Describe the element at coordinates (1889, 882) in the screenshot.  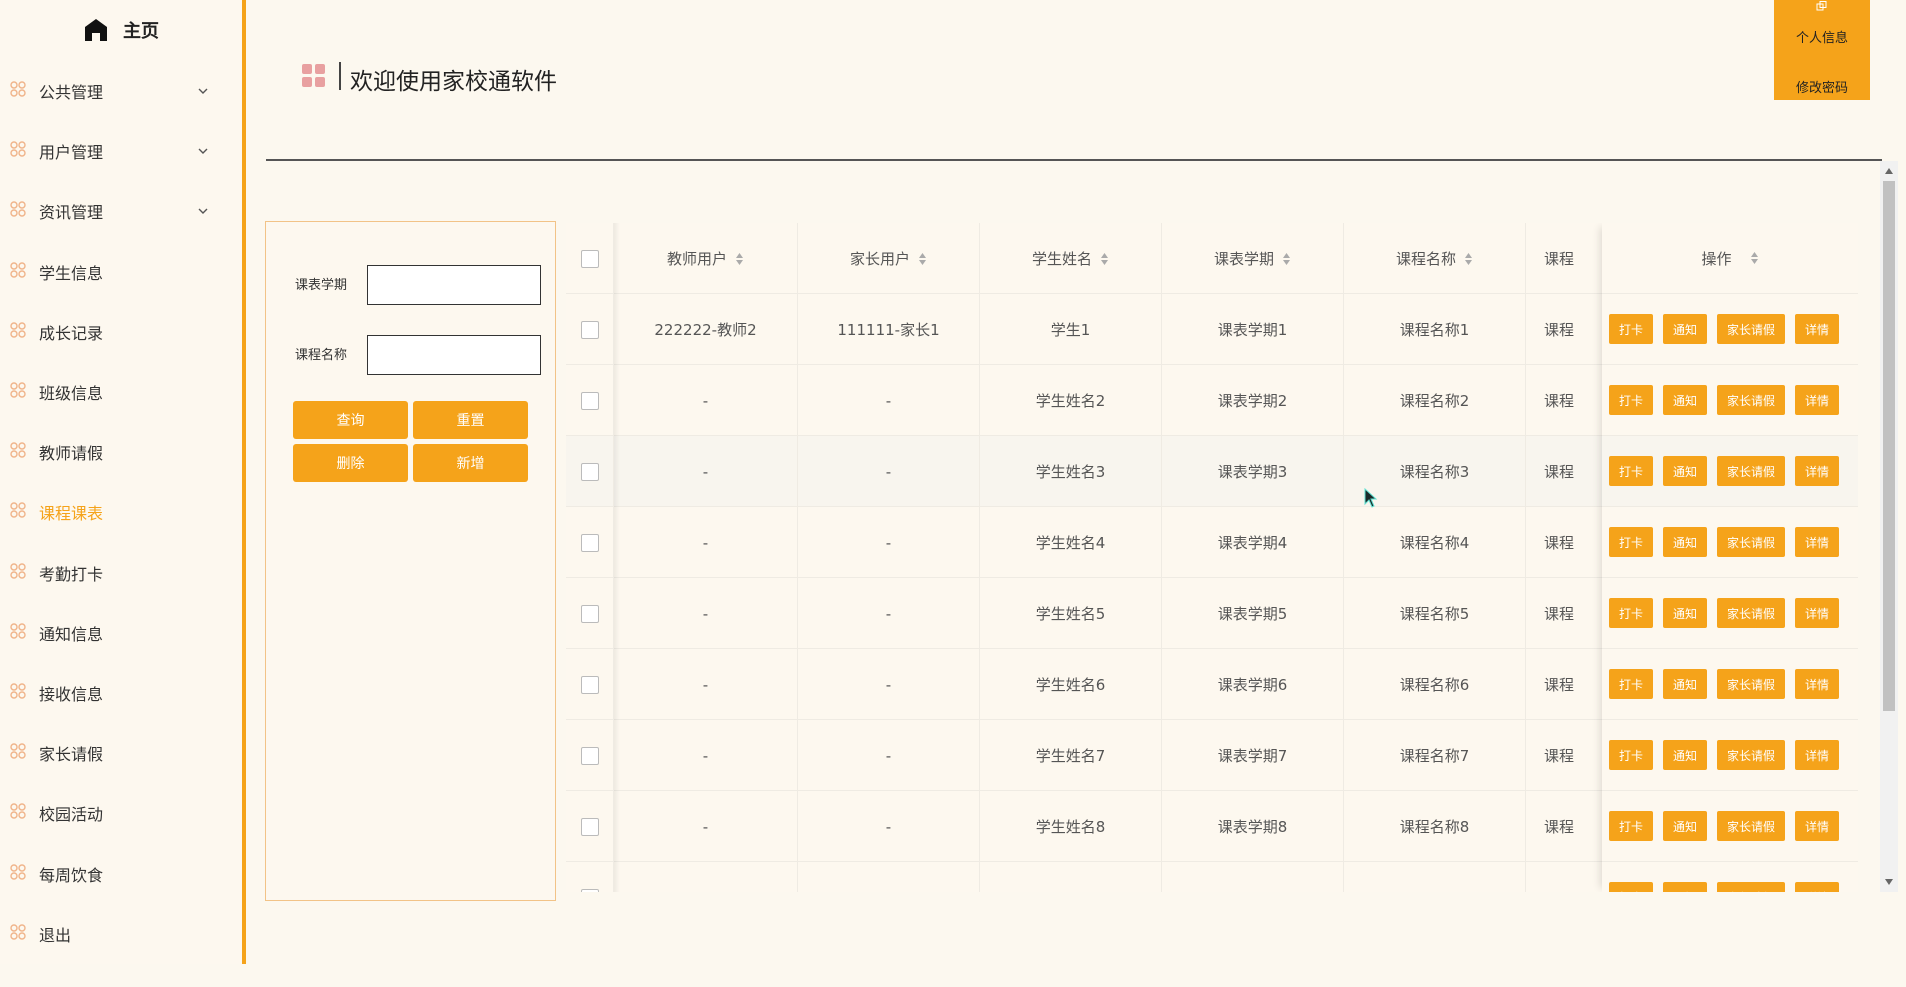
I see `scroll-down-arrow-icon` at that location.